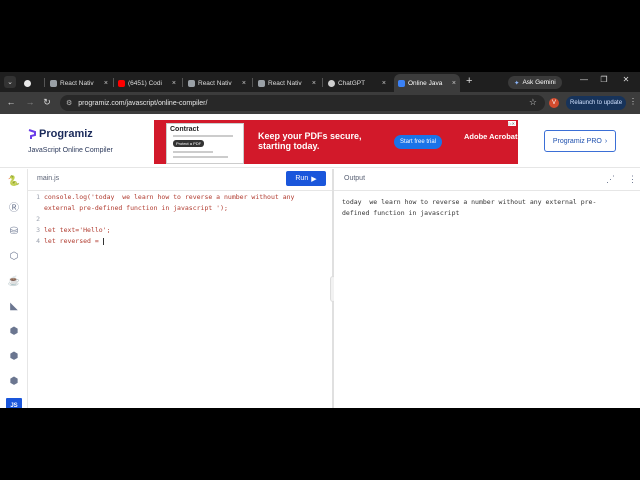 The height and width of the screenshot is (480, 640). Describe the element at coordinates (38, 230) in the screenshot. I see `line-number: 3` at that location.